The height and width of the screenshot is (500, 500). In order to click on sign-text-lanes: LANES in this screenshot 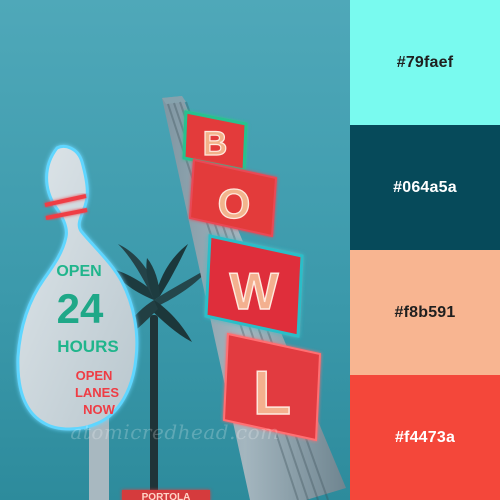, I will do `click(97, 392)`.